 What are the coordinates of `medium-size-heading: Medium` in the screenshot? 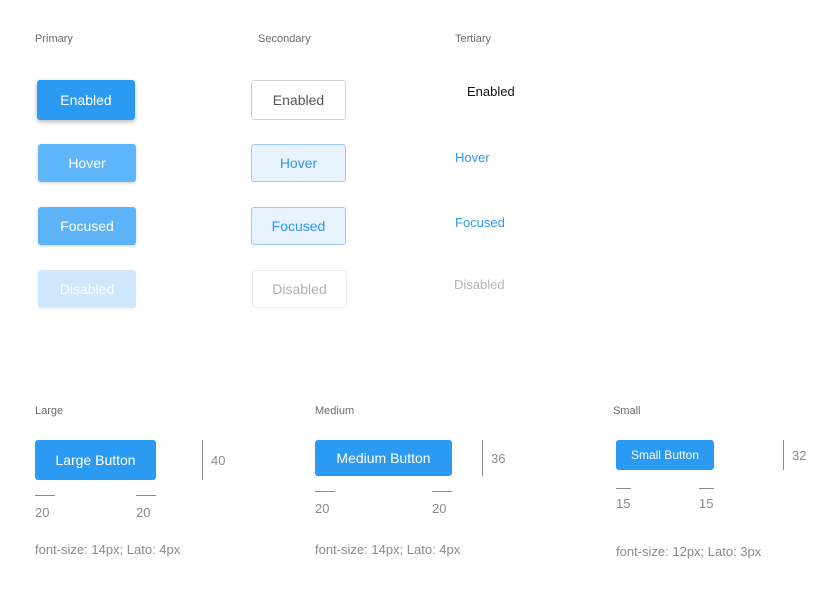 It's located at (335, 411).